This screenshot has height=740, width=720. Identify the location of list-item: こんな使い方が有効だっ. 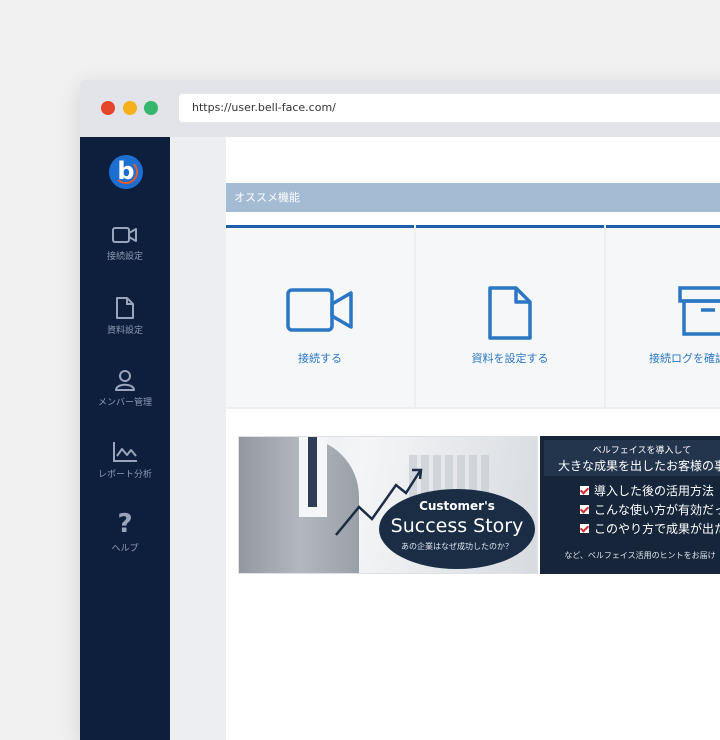
(650, 510).